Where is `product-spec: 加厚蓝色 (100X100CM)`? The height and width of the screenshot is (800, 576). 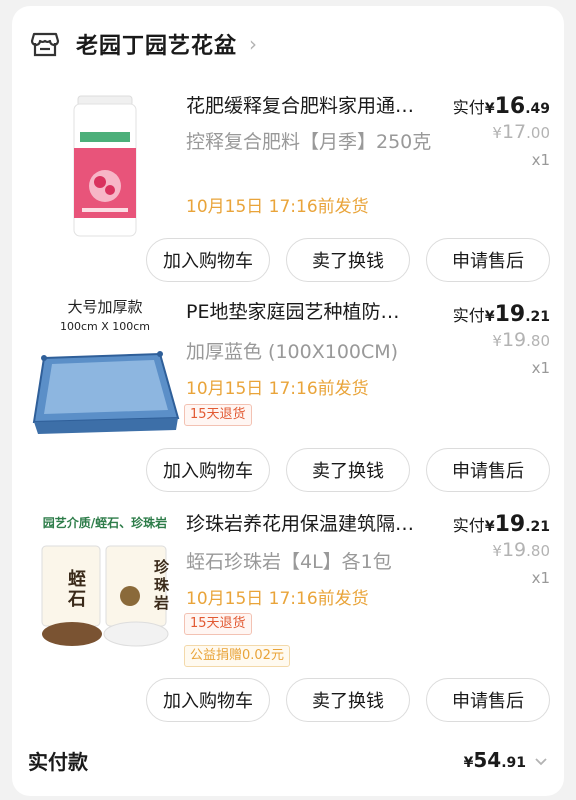 product-spec: 加厚蓝色 (100X100CM) is located at coordinates (292, 352).